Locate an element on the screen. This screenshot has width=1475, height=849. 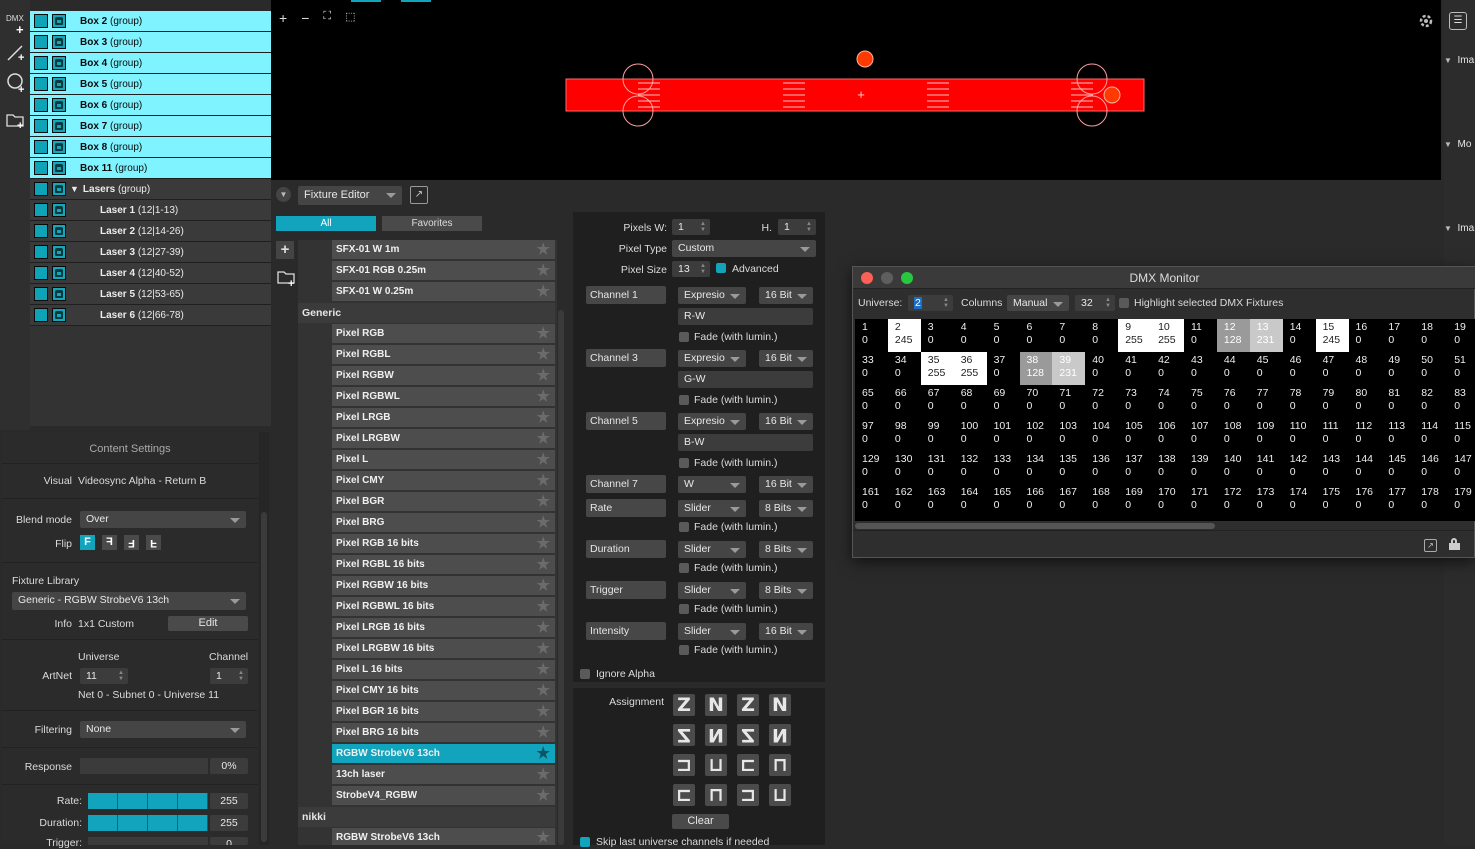
fixture-item: SFX-01 RGB 0.25m ★ is located at coordinates (443, 271).